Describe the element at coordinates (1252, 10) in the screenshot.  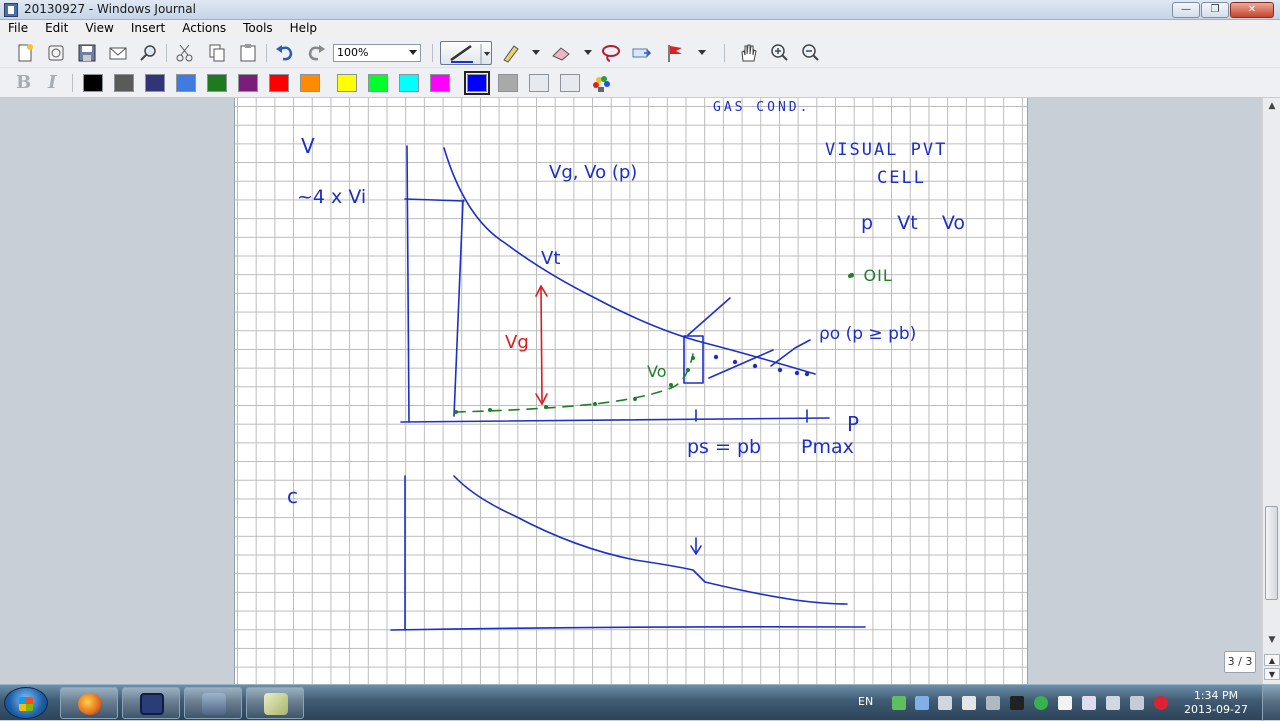
I see `close-button: ✕` at that location.